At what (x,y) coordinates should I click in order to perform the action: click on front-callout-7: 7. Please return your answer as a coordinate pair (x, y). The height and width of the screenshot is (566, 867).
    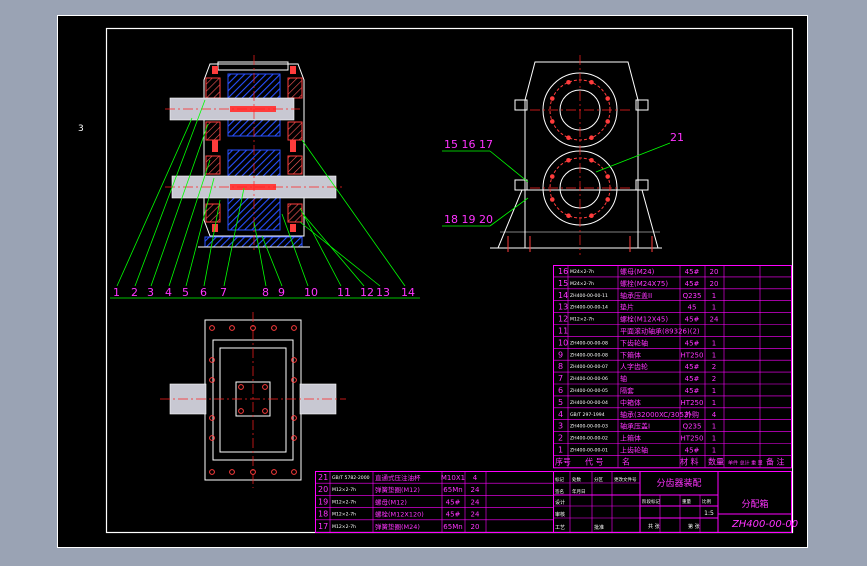
    Looking at the image, I should click on (223, 292).